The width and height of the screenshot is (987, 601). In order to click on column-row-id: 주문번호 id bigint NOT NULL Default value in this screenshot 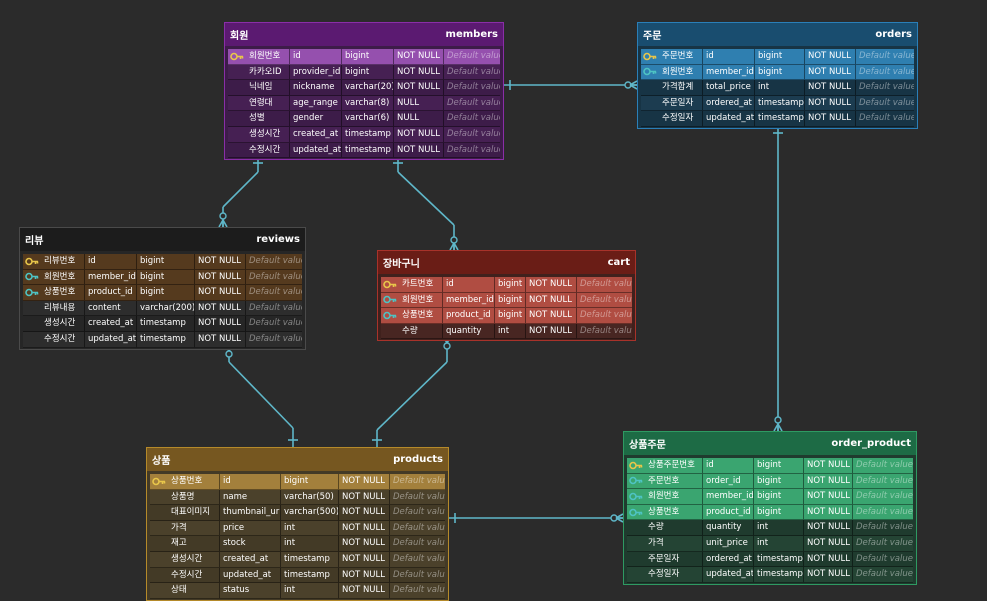, I will do `click(777, 57)`.